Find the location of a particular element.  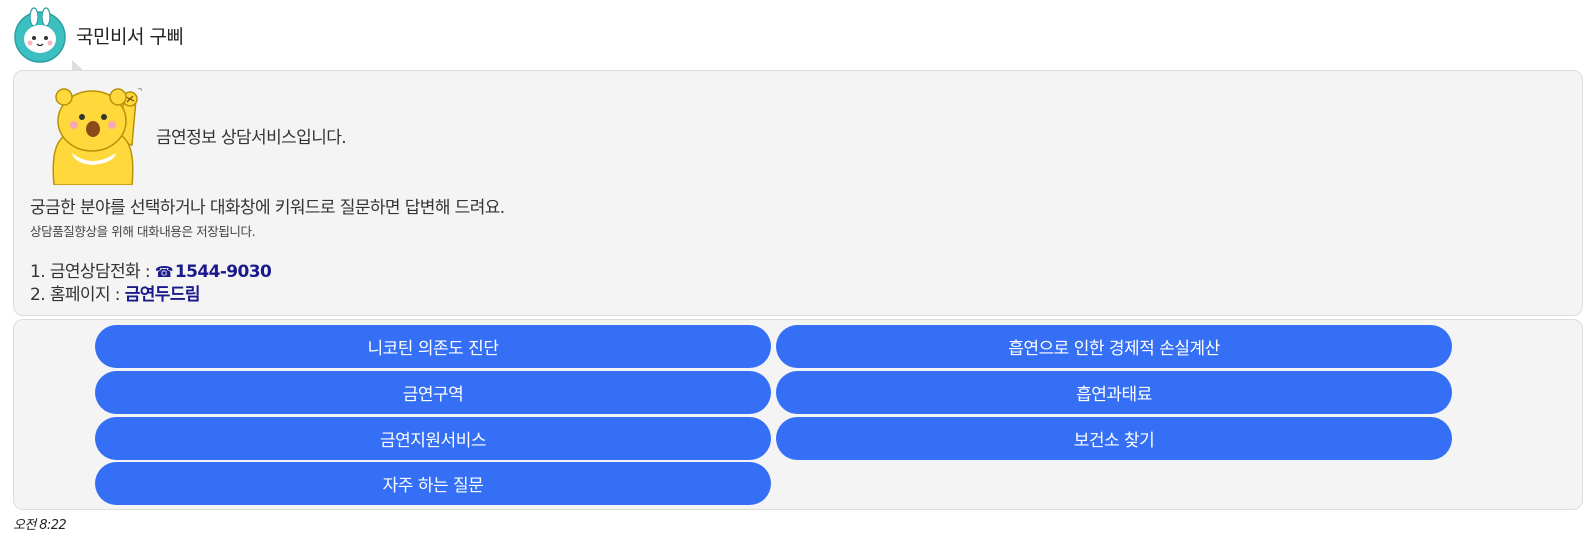

quick-reply-smoking-fine: 흡연과태료 is located at coordinates (1114, 392).